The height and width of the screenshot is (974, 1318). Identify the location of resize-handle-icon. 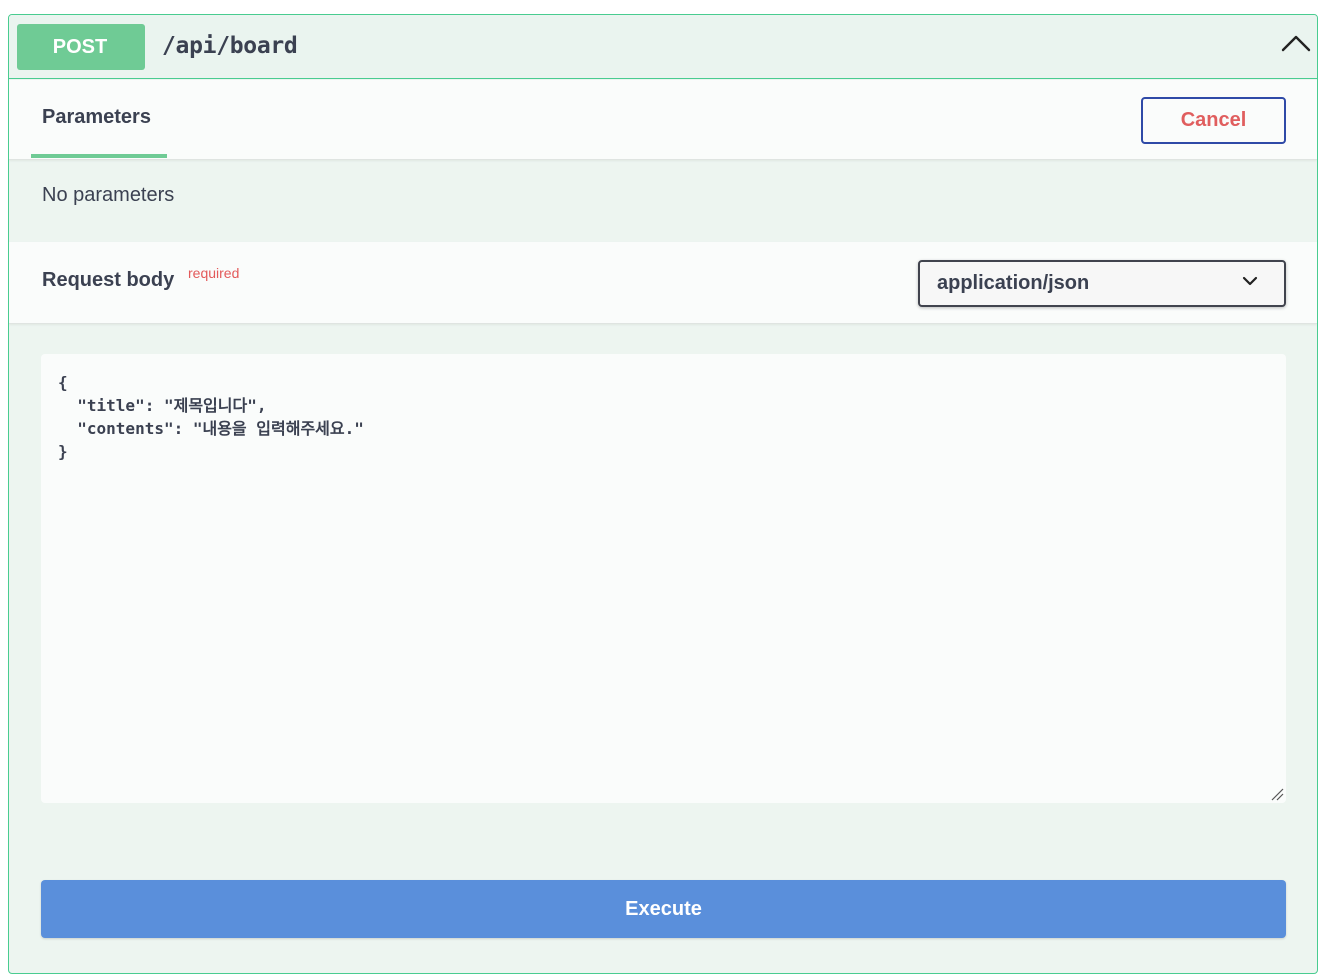
(1277, 794).